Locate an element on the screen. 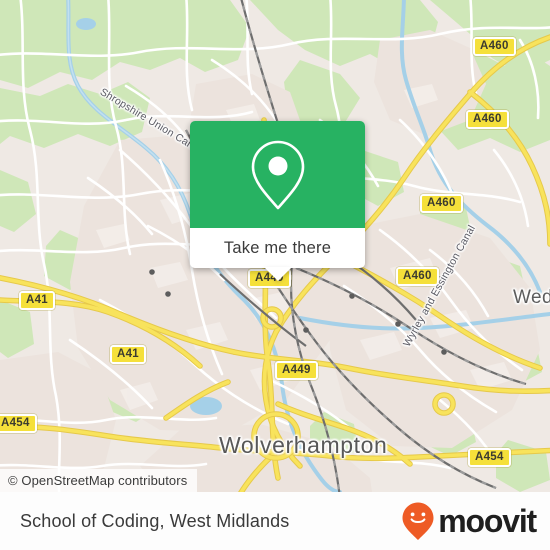  osm-attribution: © OpenStreetMap contributors is located at coordinates (99, 480).